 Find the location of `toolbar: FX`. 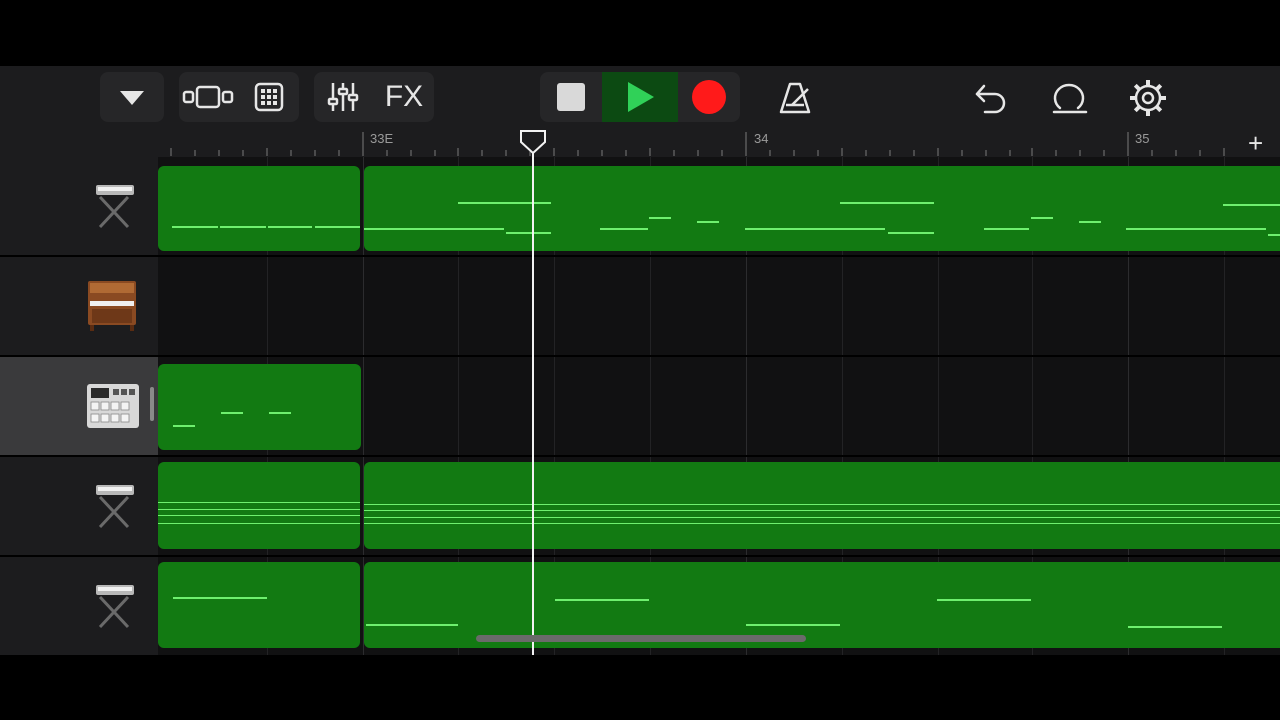

toolbar: FX is located at coordinates (640, 98).